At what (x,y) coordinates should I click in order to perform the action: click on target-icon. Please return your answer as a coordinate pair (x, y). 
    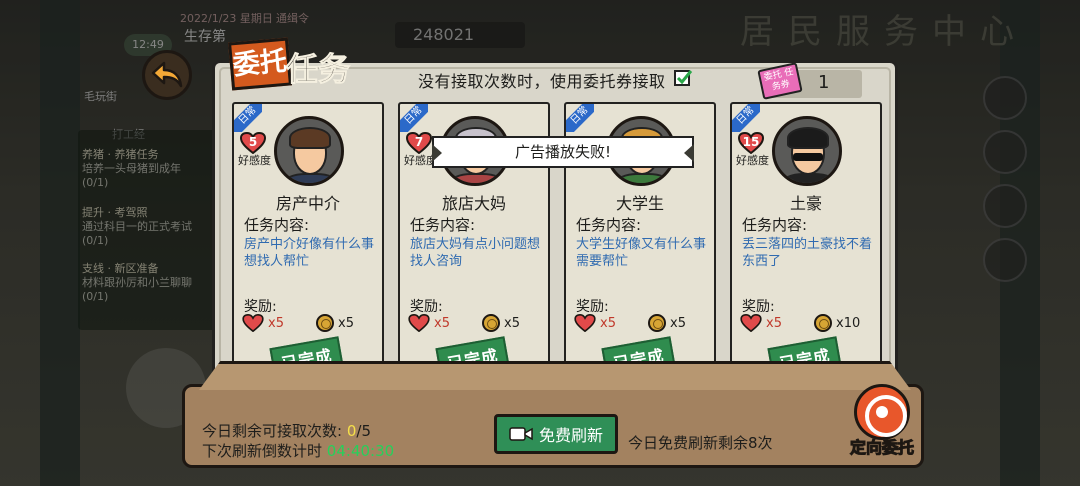
    Looking at the image, I should click on (882, 412).